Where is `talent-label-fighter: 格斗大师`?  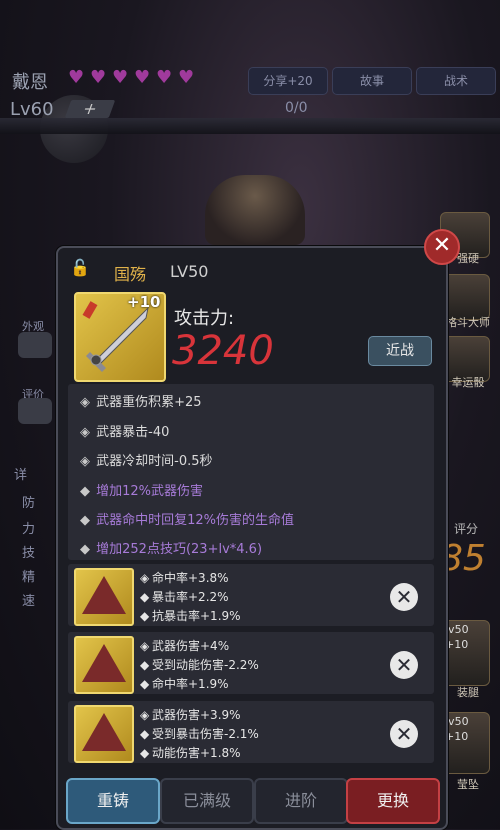 talent-label-fighter: 格斗大师 is located at coordinates (468, 322).